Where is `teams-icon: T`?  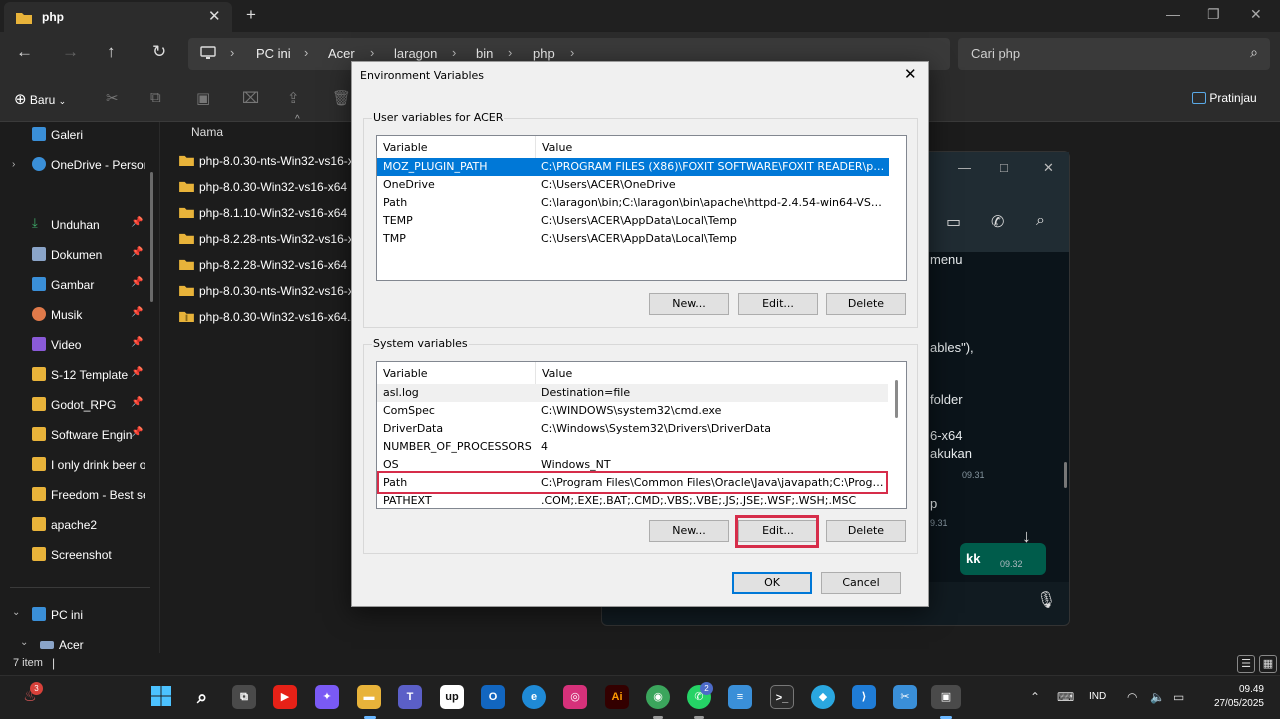
teams-icon: T is located at coordinates (410, 697).